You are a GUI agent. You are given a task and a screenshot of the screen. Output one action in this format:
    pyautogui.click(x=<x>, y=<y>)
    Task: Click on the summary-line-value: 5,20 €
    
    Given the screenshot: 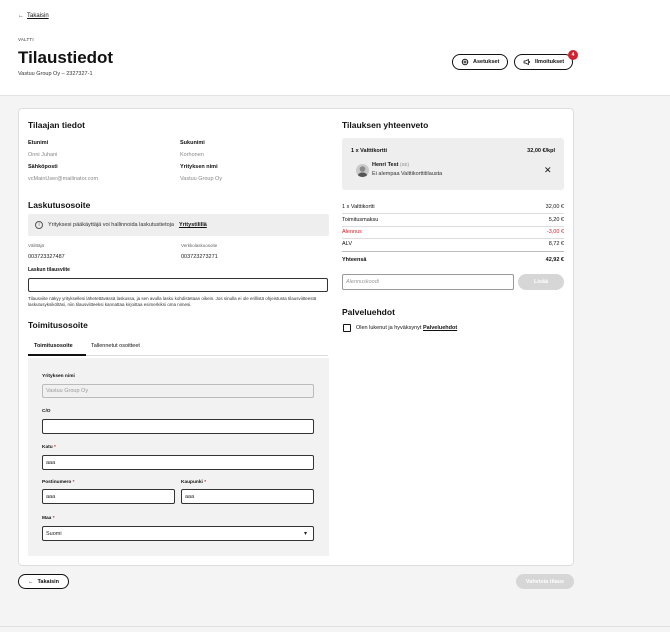 What is the action you would take?
    pyautogui.click(x=556, y=220)
    